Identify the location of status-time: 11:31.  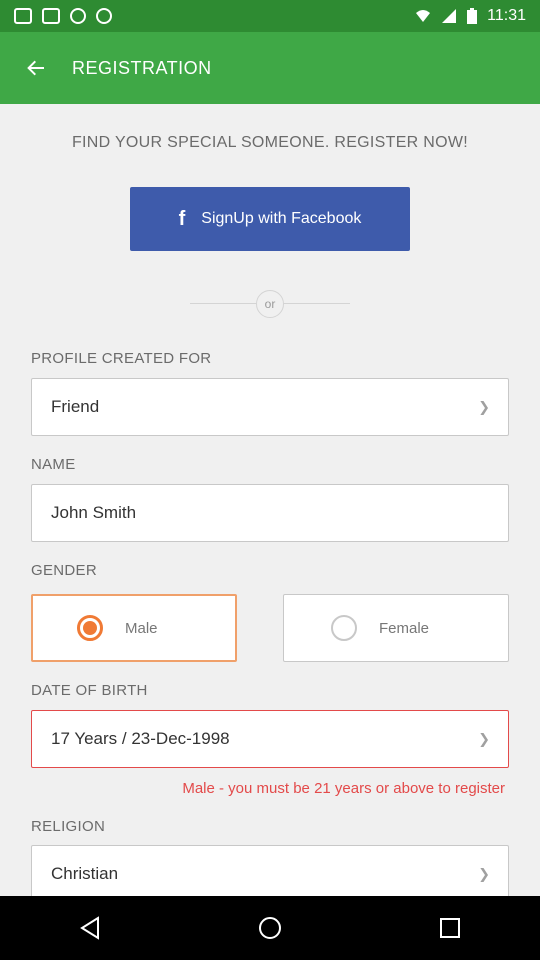
(506, 15).